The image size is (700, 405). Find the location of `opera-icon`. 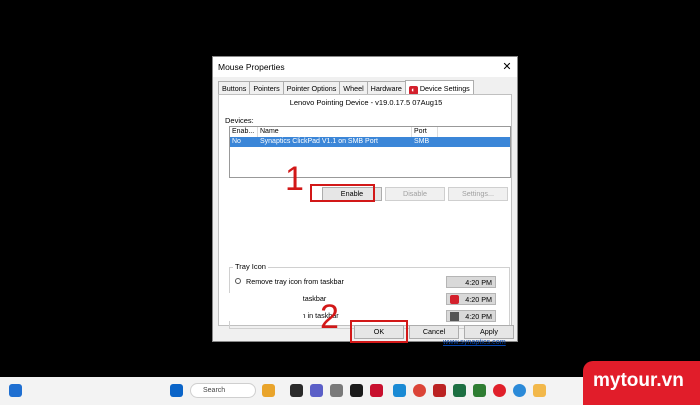

opera-icon is located at coordinates (499, 390).